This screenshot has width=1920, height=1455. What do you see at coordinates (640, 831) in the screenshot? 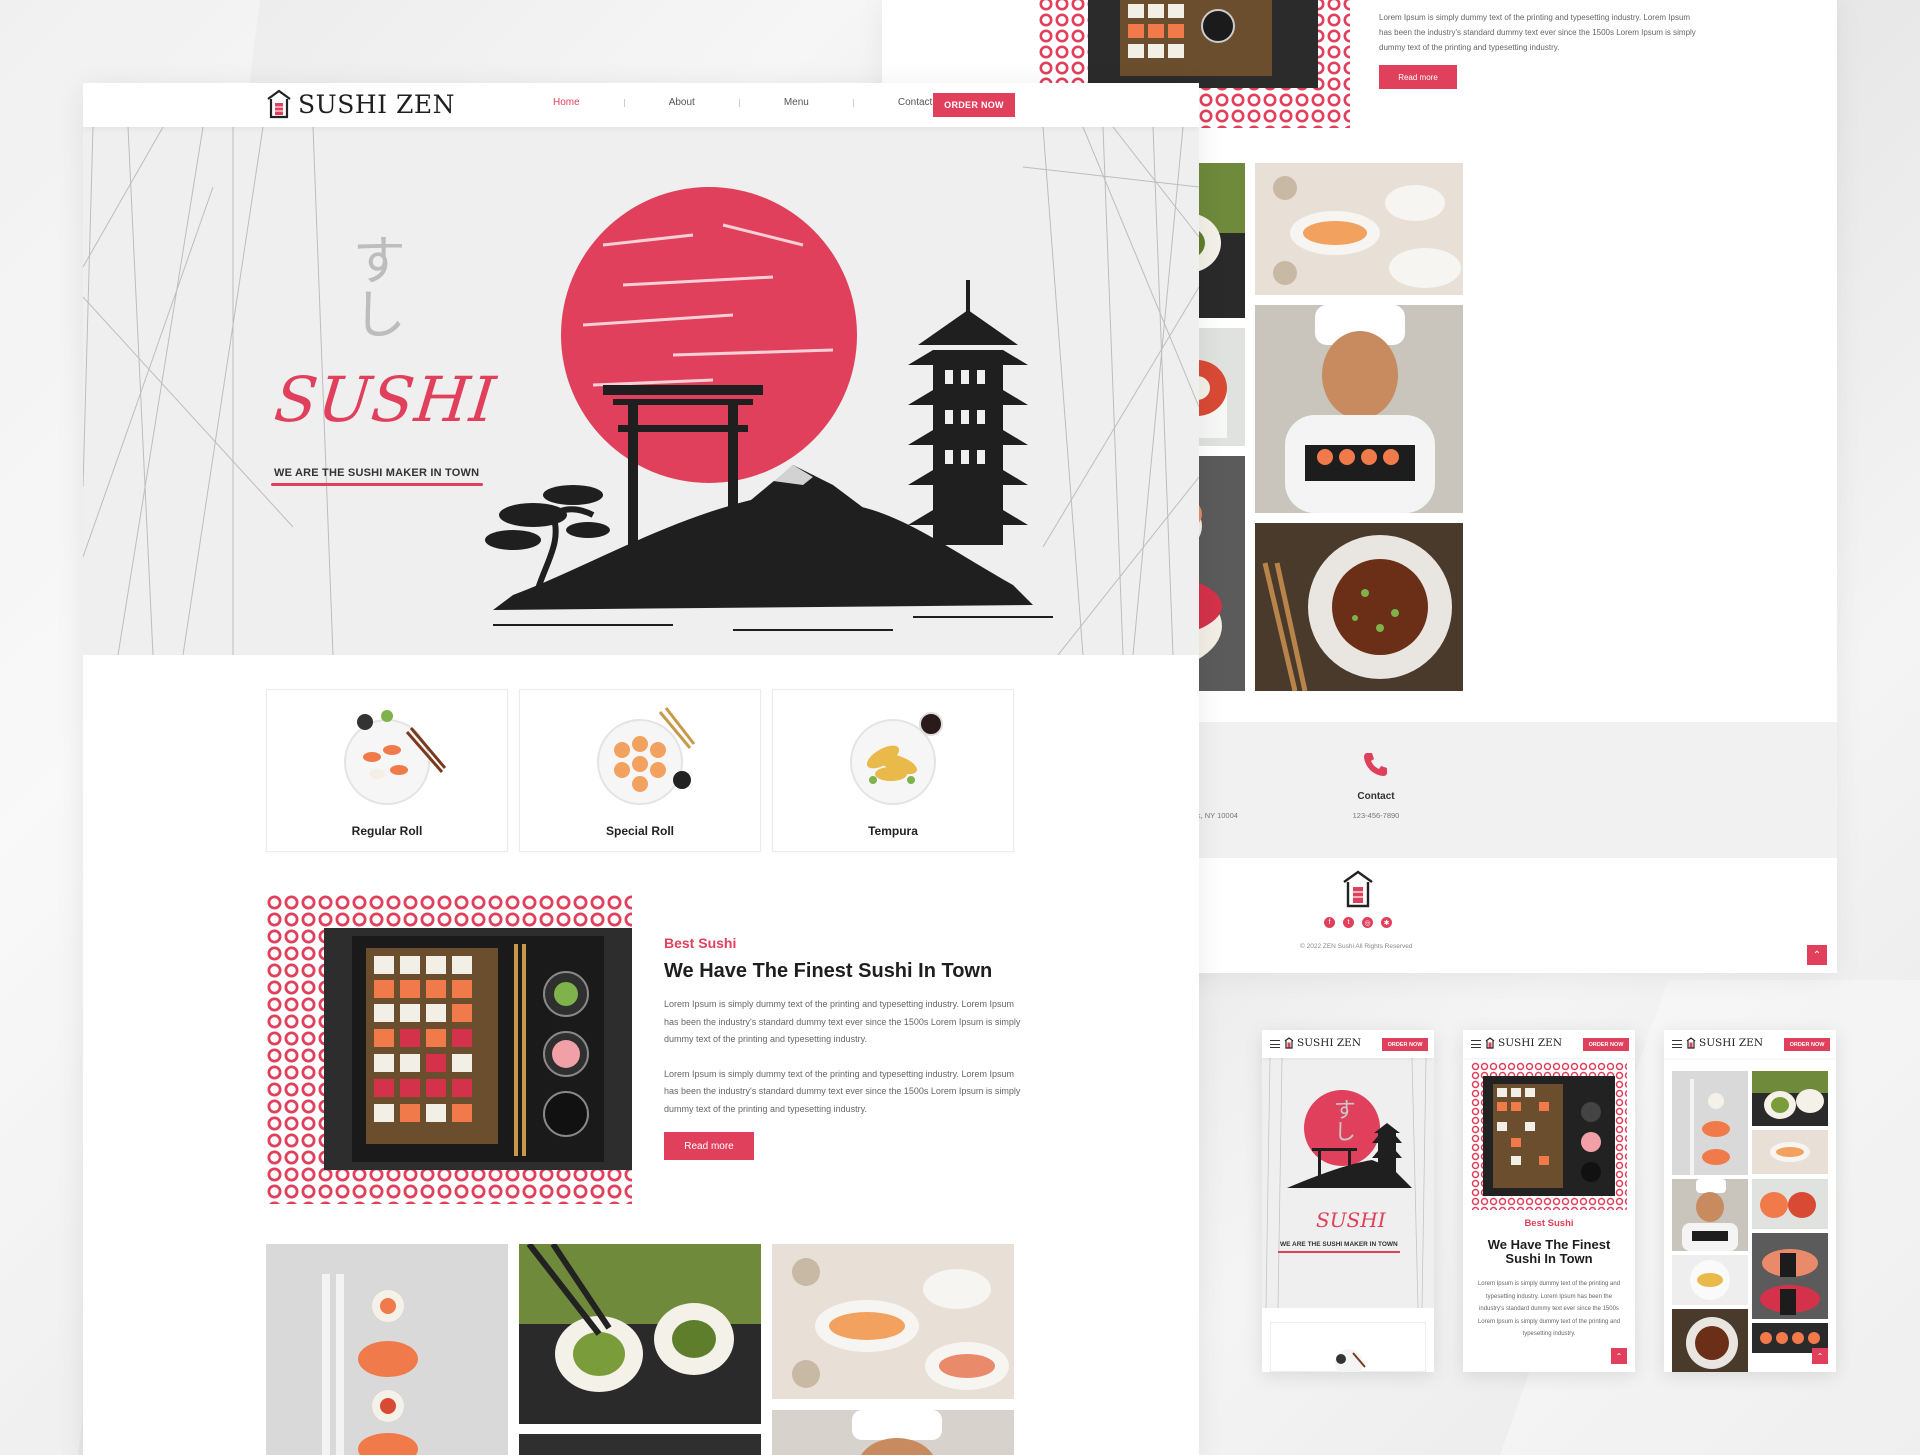
I see `category-label: Special Roll` at bounding box center [640, 831].